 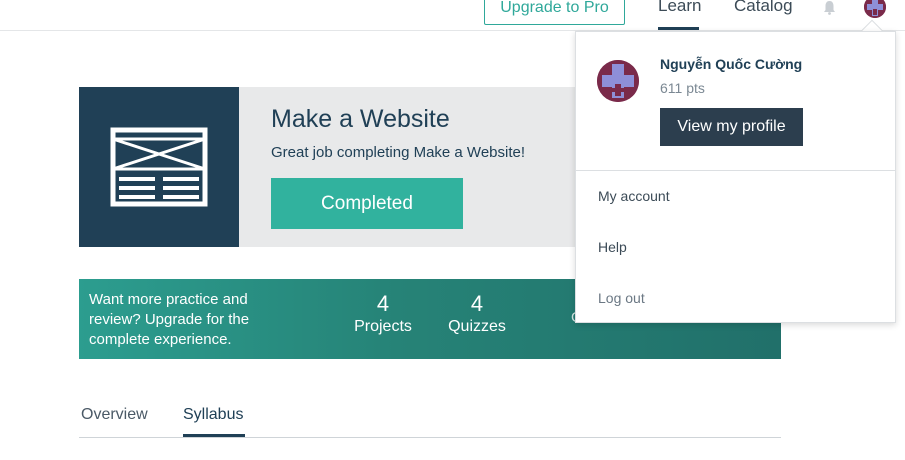 What do you see at coordinates (398, 152) in the screenshot?
I see `course-subtitle: Great job completing Make a Website!` at bounding box center [398, 152].